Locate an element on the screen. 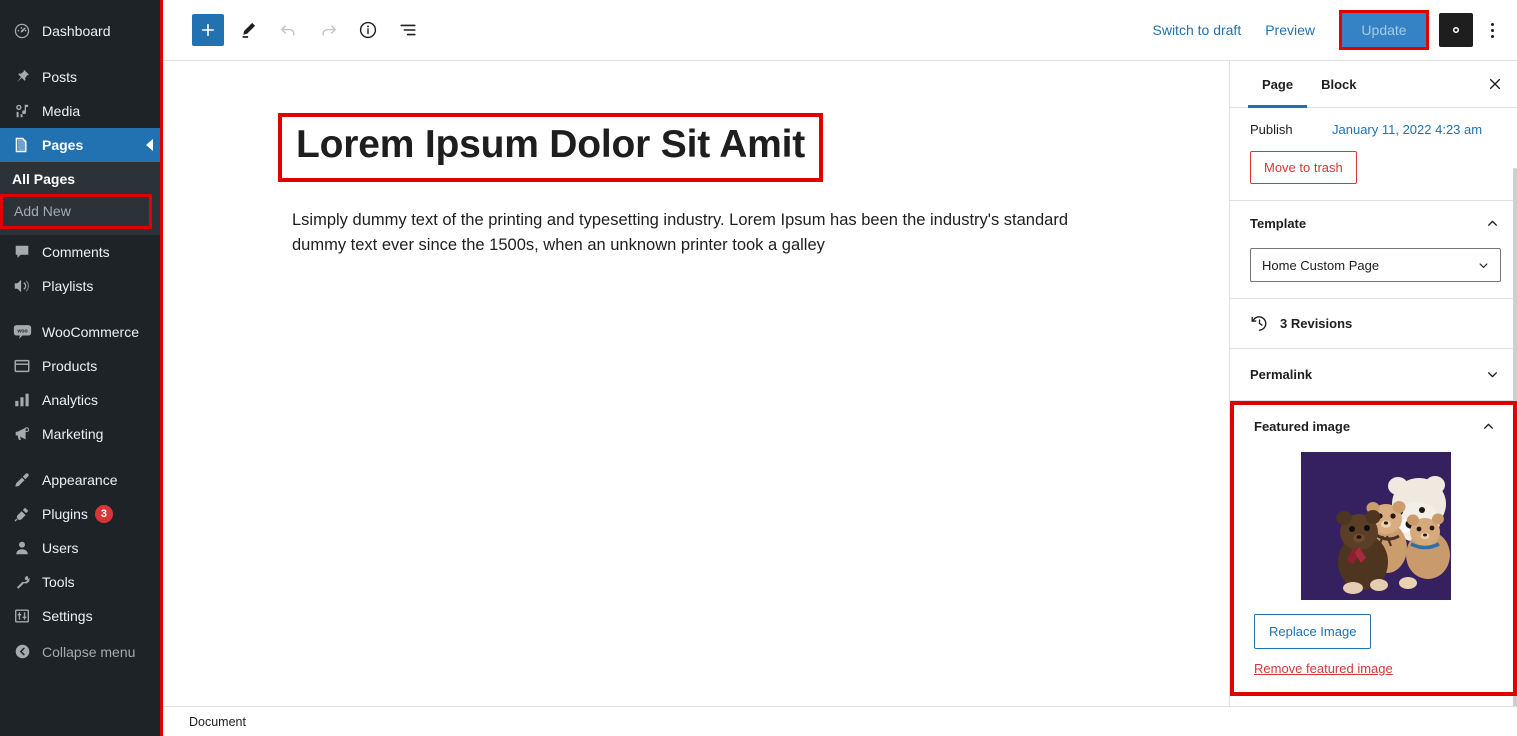 The width and height of the screenshot is (1517, 736). editor-header-tools is located at coordinates (308, 30).